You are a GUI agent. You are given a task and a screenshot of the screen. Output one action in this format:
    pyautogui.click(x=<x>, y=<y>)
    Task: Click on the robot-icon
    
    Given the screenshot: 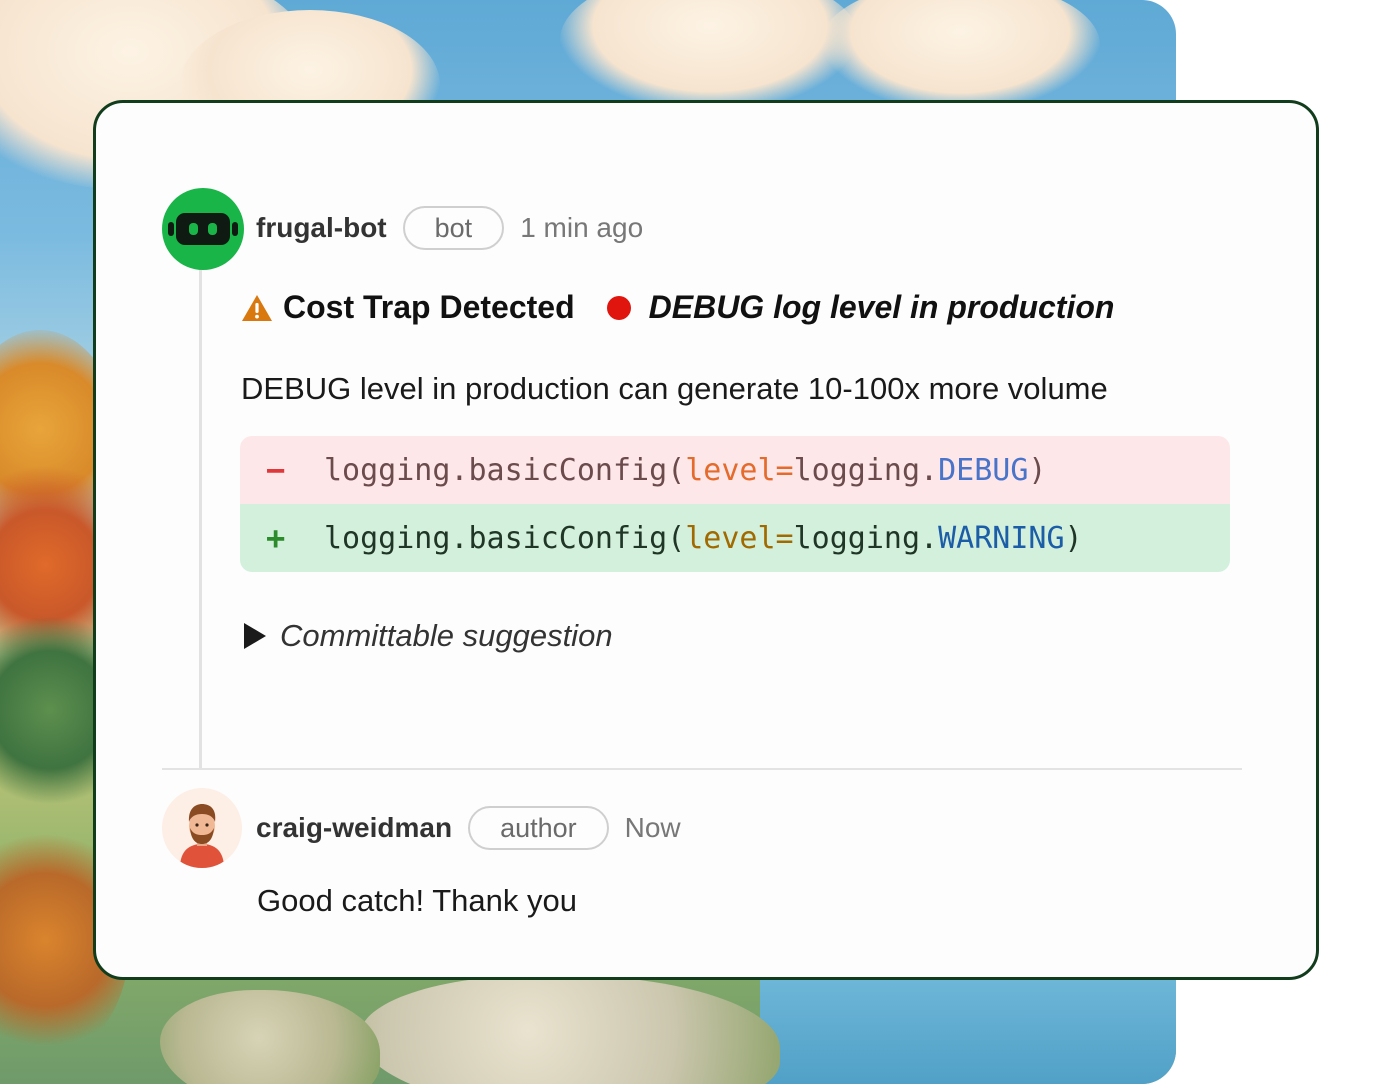 What is the action you would take?
    pyautogui.click(x=203, y=229)
    